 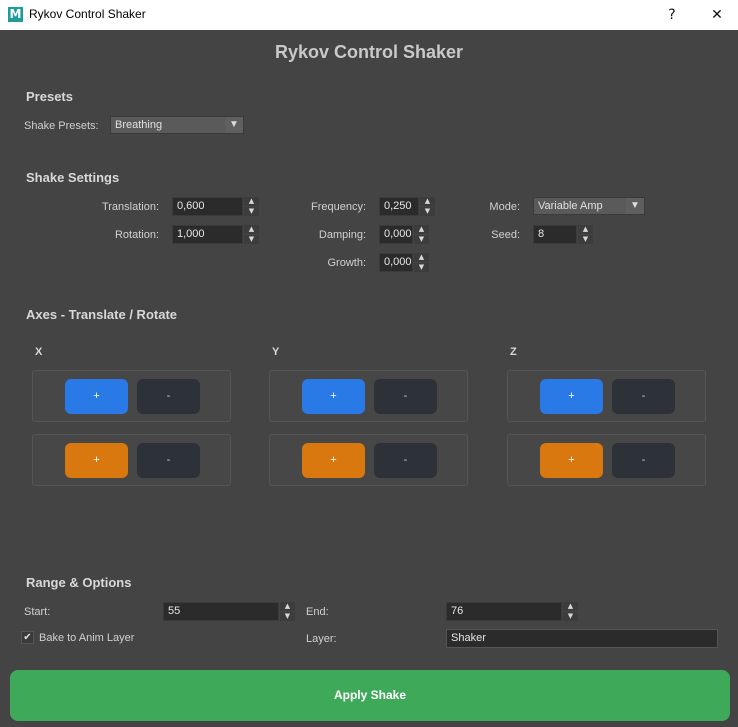 I want to click on mode-dropdown: Variable Amp ▼, so click(x=589, y=206).